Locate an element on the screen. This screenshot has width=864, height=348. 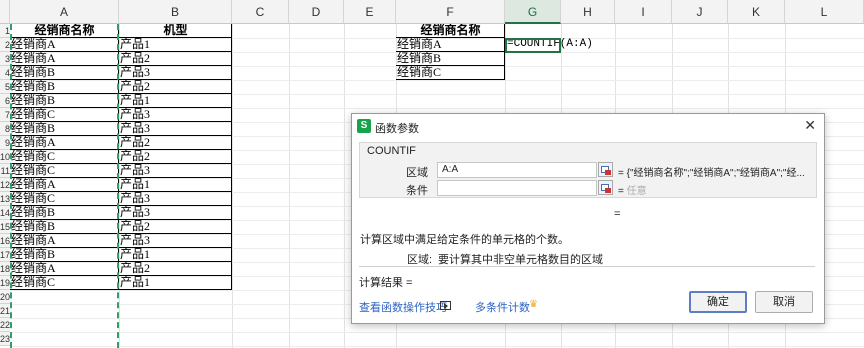
column-header-f: F is located at coordinates (450, 12).